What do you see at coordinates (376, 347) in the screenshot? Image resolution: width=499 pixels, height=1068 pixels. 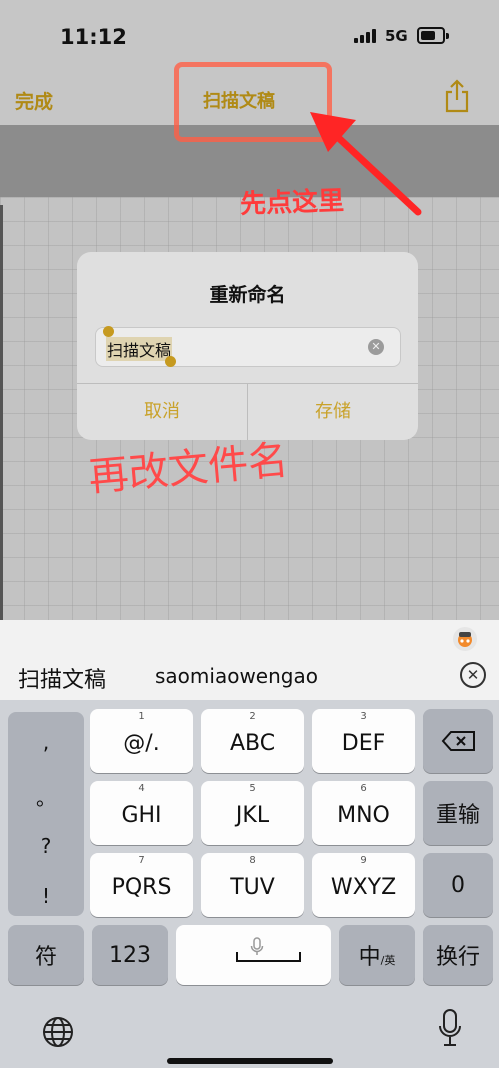 I see `clear-icon: ✕` at bounding box center [376, 347].